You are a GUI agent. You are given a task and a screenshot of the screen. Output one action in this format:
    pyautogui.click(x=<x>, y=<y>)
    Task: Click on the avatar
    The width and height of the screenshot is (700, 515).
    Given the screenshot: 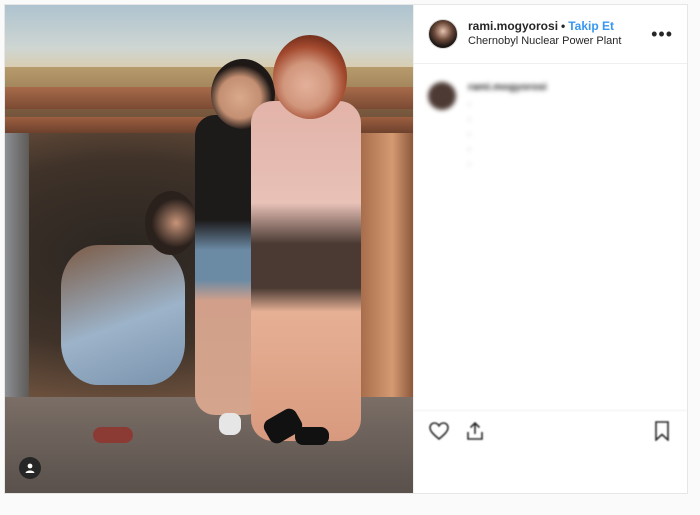 What is the action you would take?
    pyautogui.click(x=443, y=34)
    